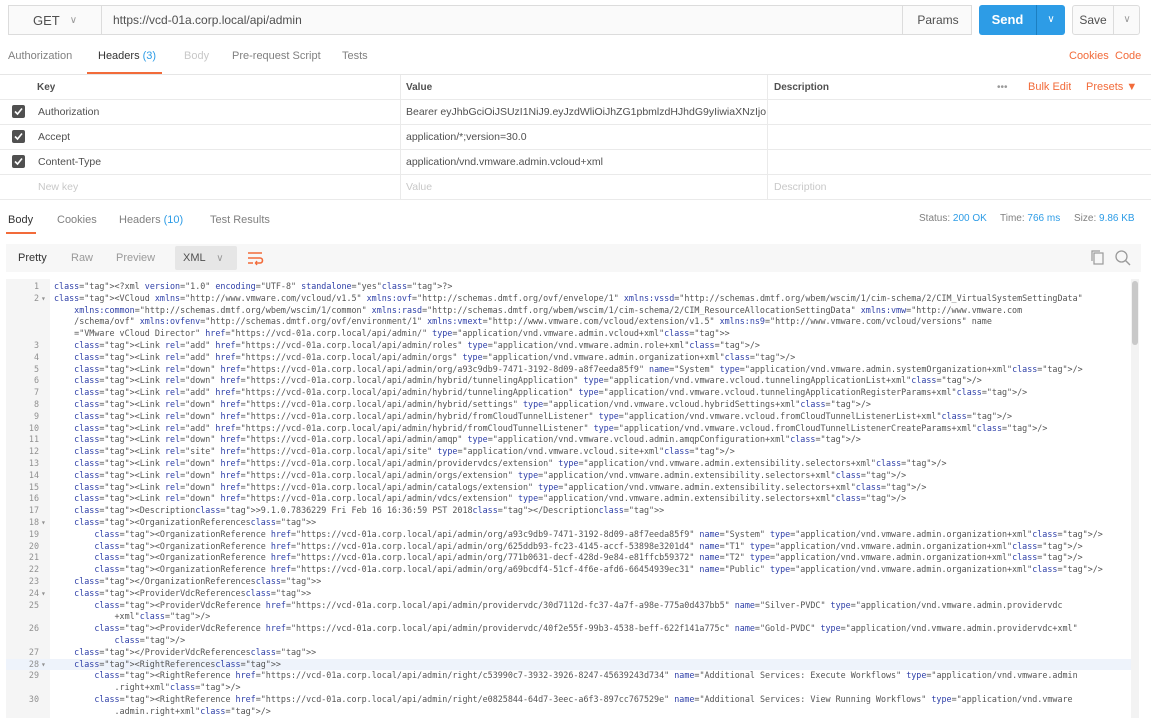 The width and height of the screenshot is (1151, 718). Describe the element at coordinates (802, 87) in the screenshot. I see `col-description: Description` at that location.